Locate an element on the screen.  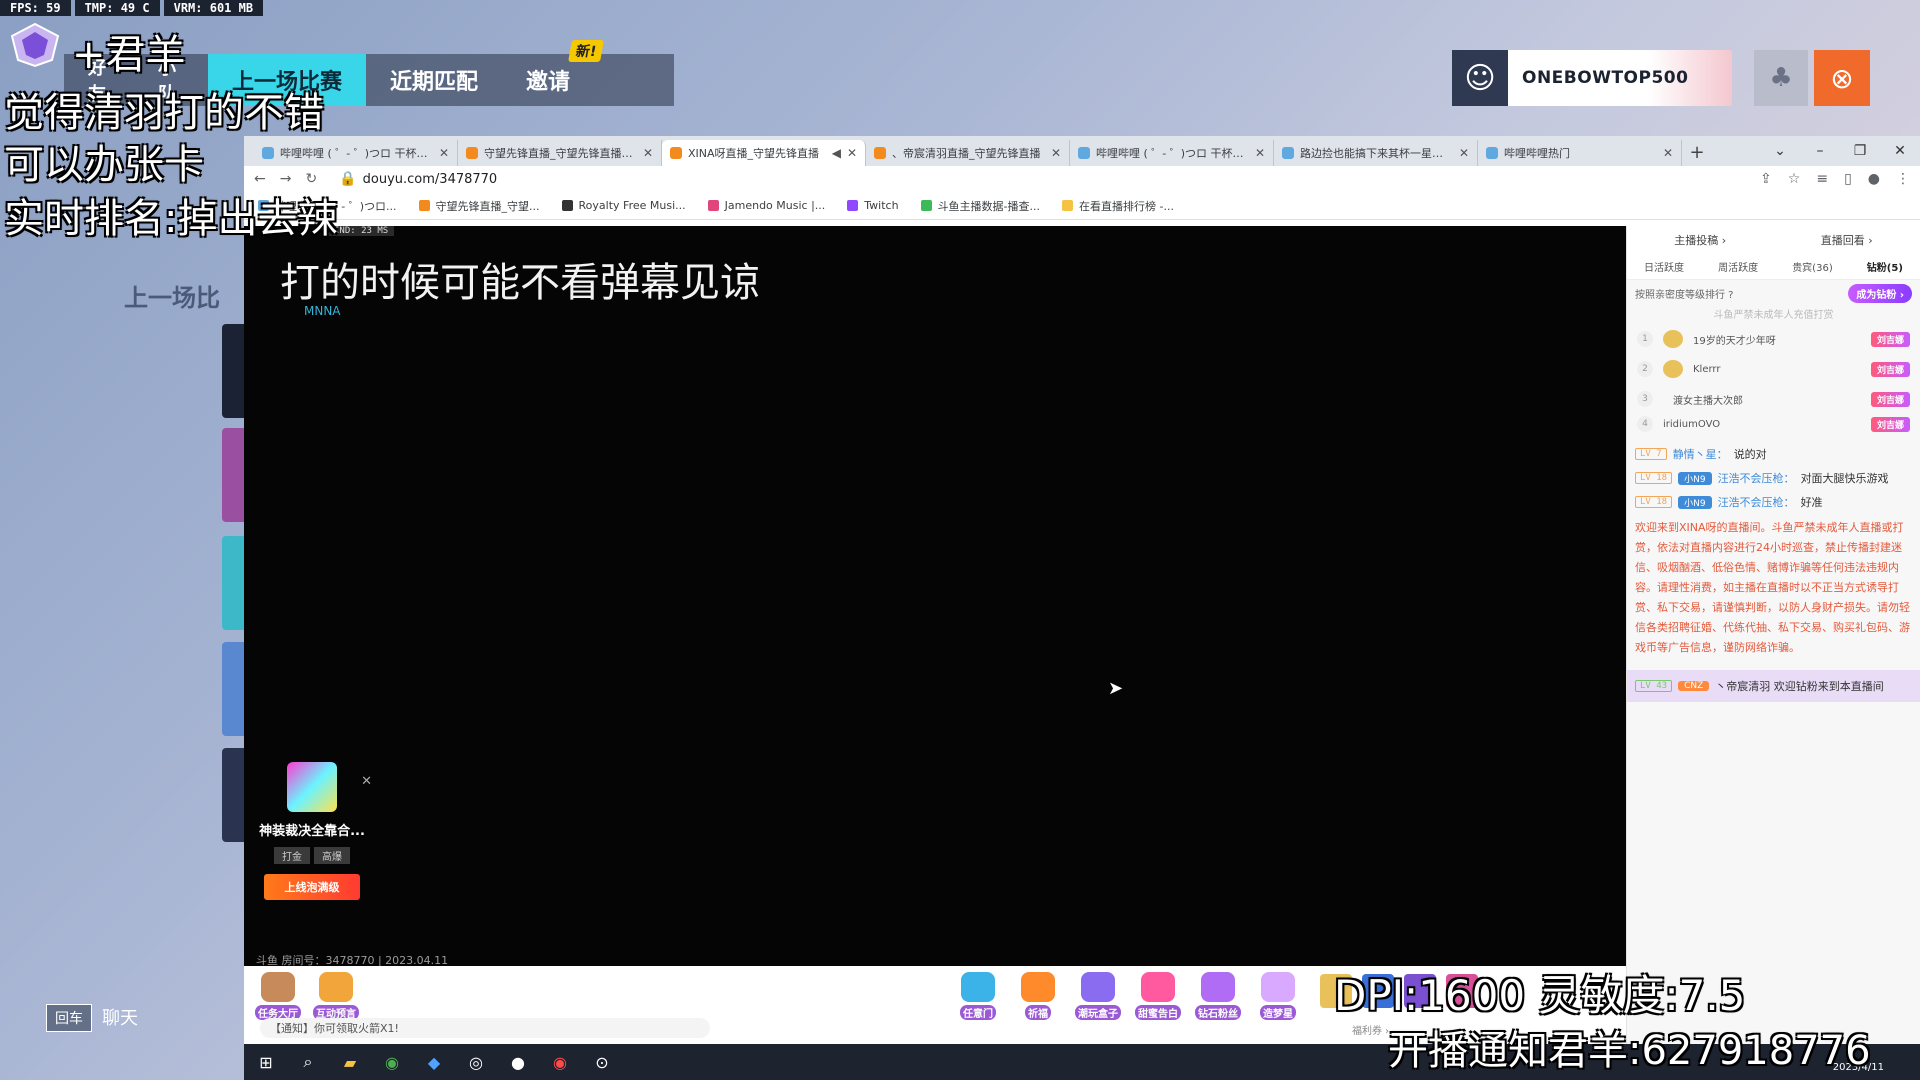
chat-text: 对面大腿快乐游戏 is located at coordinates (1844, 478).